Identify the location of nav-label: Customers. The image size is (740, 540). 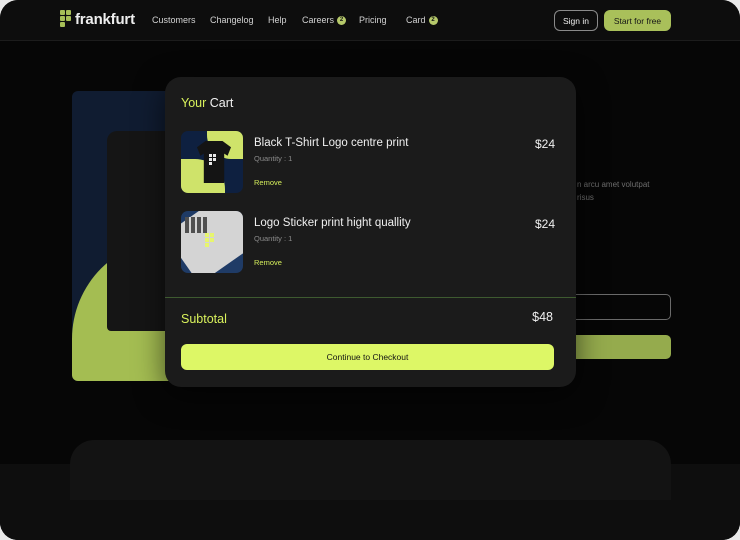
(174, 20).